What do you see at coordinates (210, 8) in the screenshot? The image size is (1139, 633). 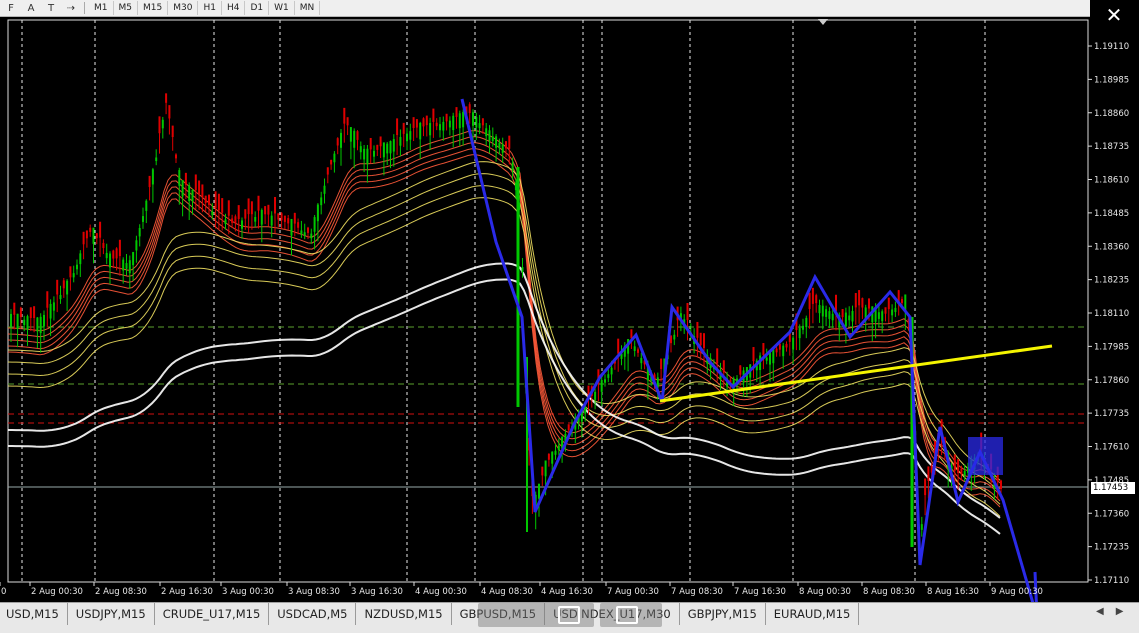 I see `timeframe-h1-button: H1` at bounding box center [210, 8].